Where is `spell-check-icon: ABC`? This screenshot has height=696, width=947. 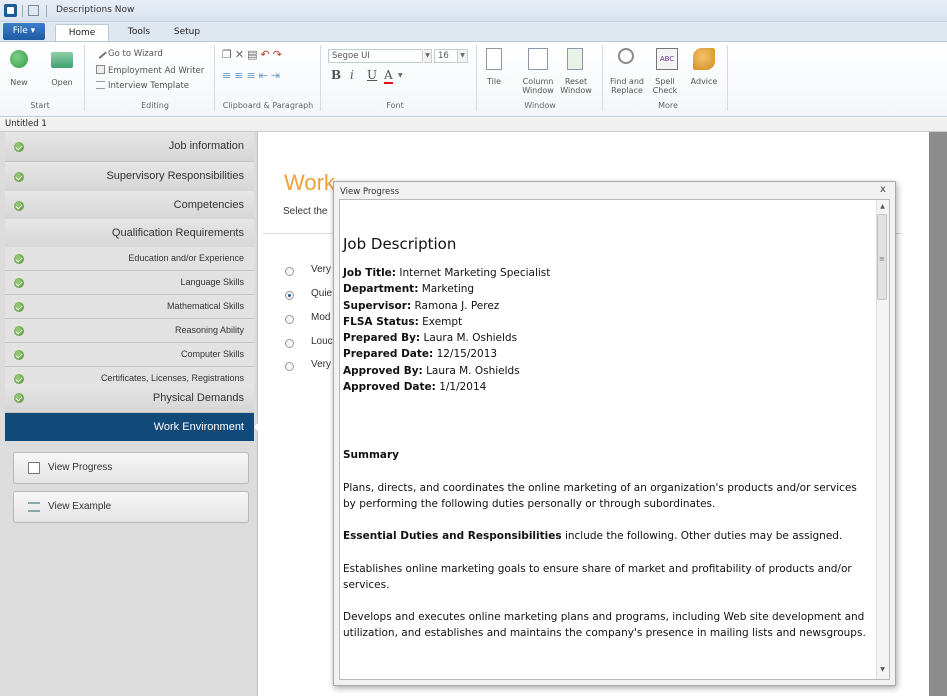 spell-check-icon: ABC is located at coordinates (667, 59).